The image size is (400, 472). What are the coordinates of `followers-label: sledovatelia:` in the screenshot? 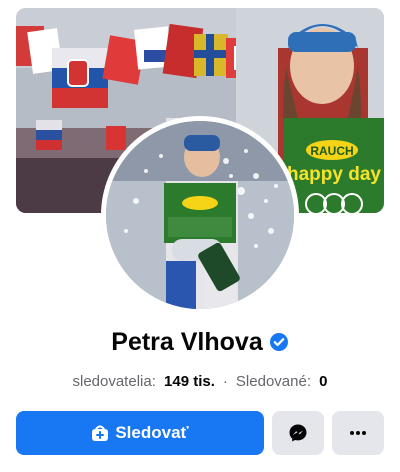 It's located at (114, 381).